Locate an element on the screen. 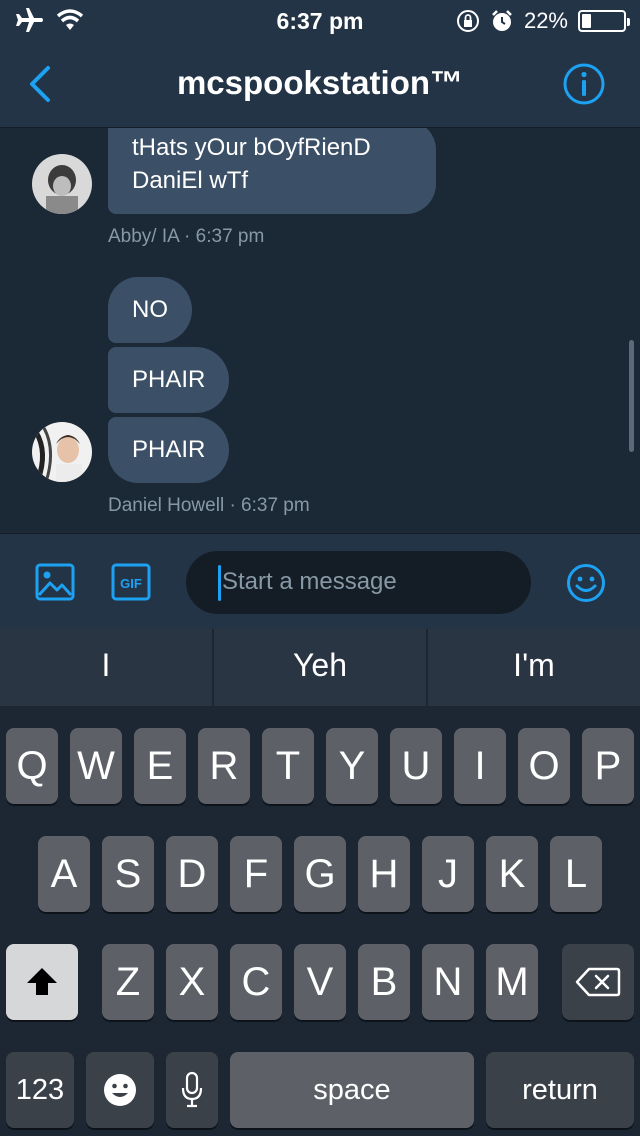  shift-arrow-icon is located at coordinates (42, 981).